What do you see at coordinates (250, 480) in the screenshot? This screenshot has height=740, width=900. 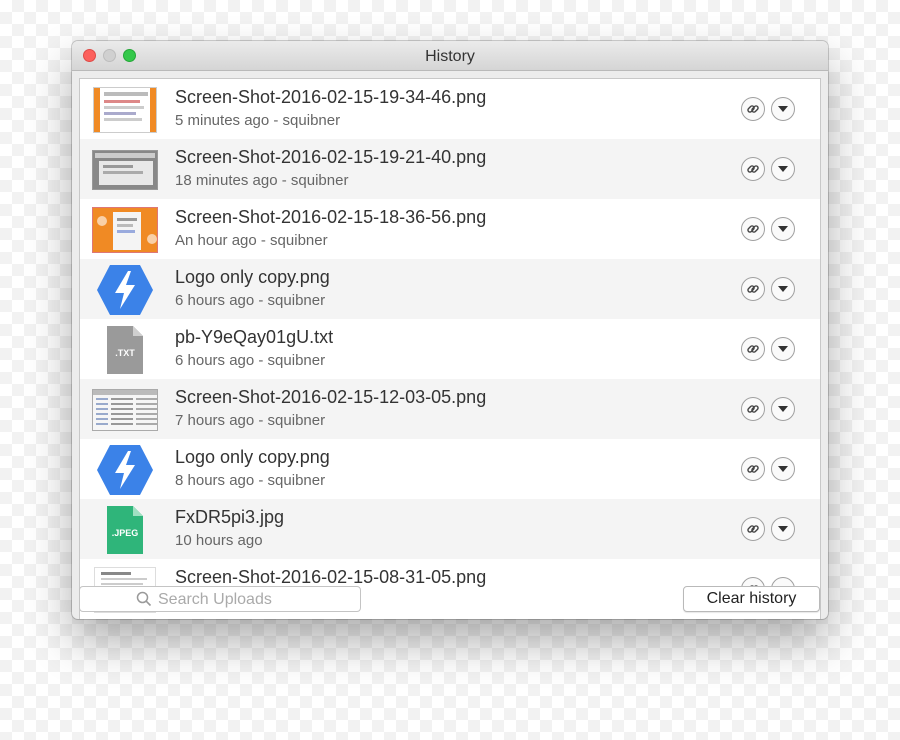 I see `file-meta: 8 hours ago - squibner` at bounding box center [250, 480].